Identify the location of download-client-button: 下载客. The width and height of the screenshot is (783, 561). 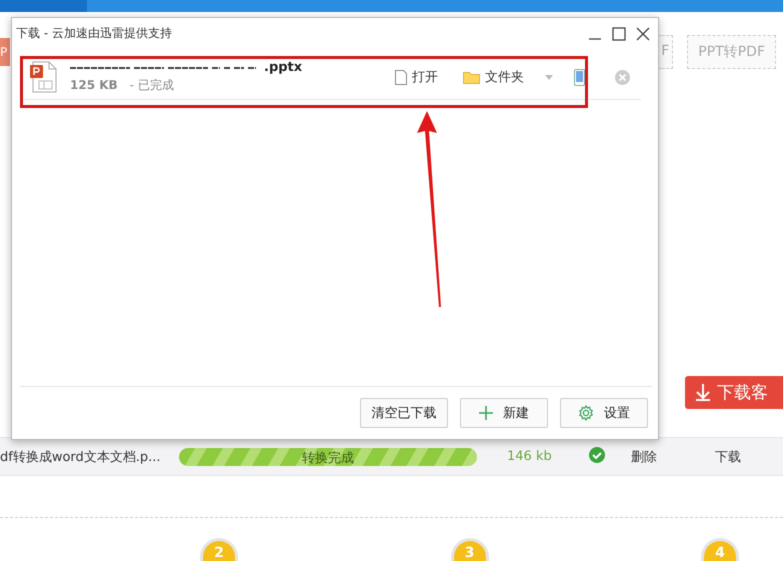
(734, 392).